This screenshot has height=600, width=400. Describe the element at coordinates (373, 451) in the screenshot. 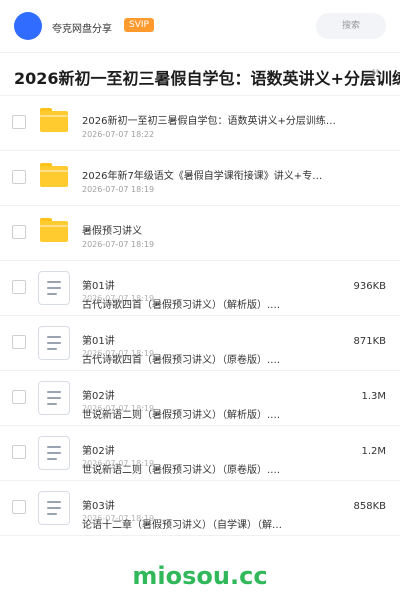

I see `file-size: 1.2M` at that location.